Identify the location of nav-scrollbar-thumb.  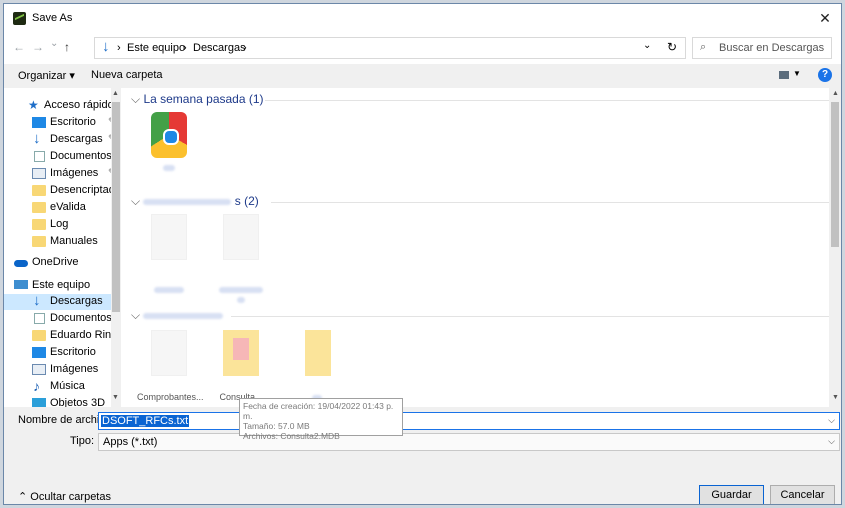
(116, 207).